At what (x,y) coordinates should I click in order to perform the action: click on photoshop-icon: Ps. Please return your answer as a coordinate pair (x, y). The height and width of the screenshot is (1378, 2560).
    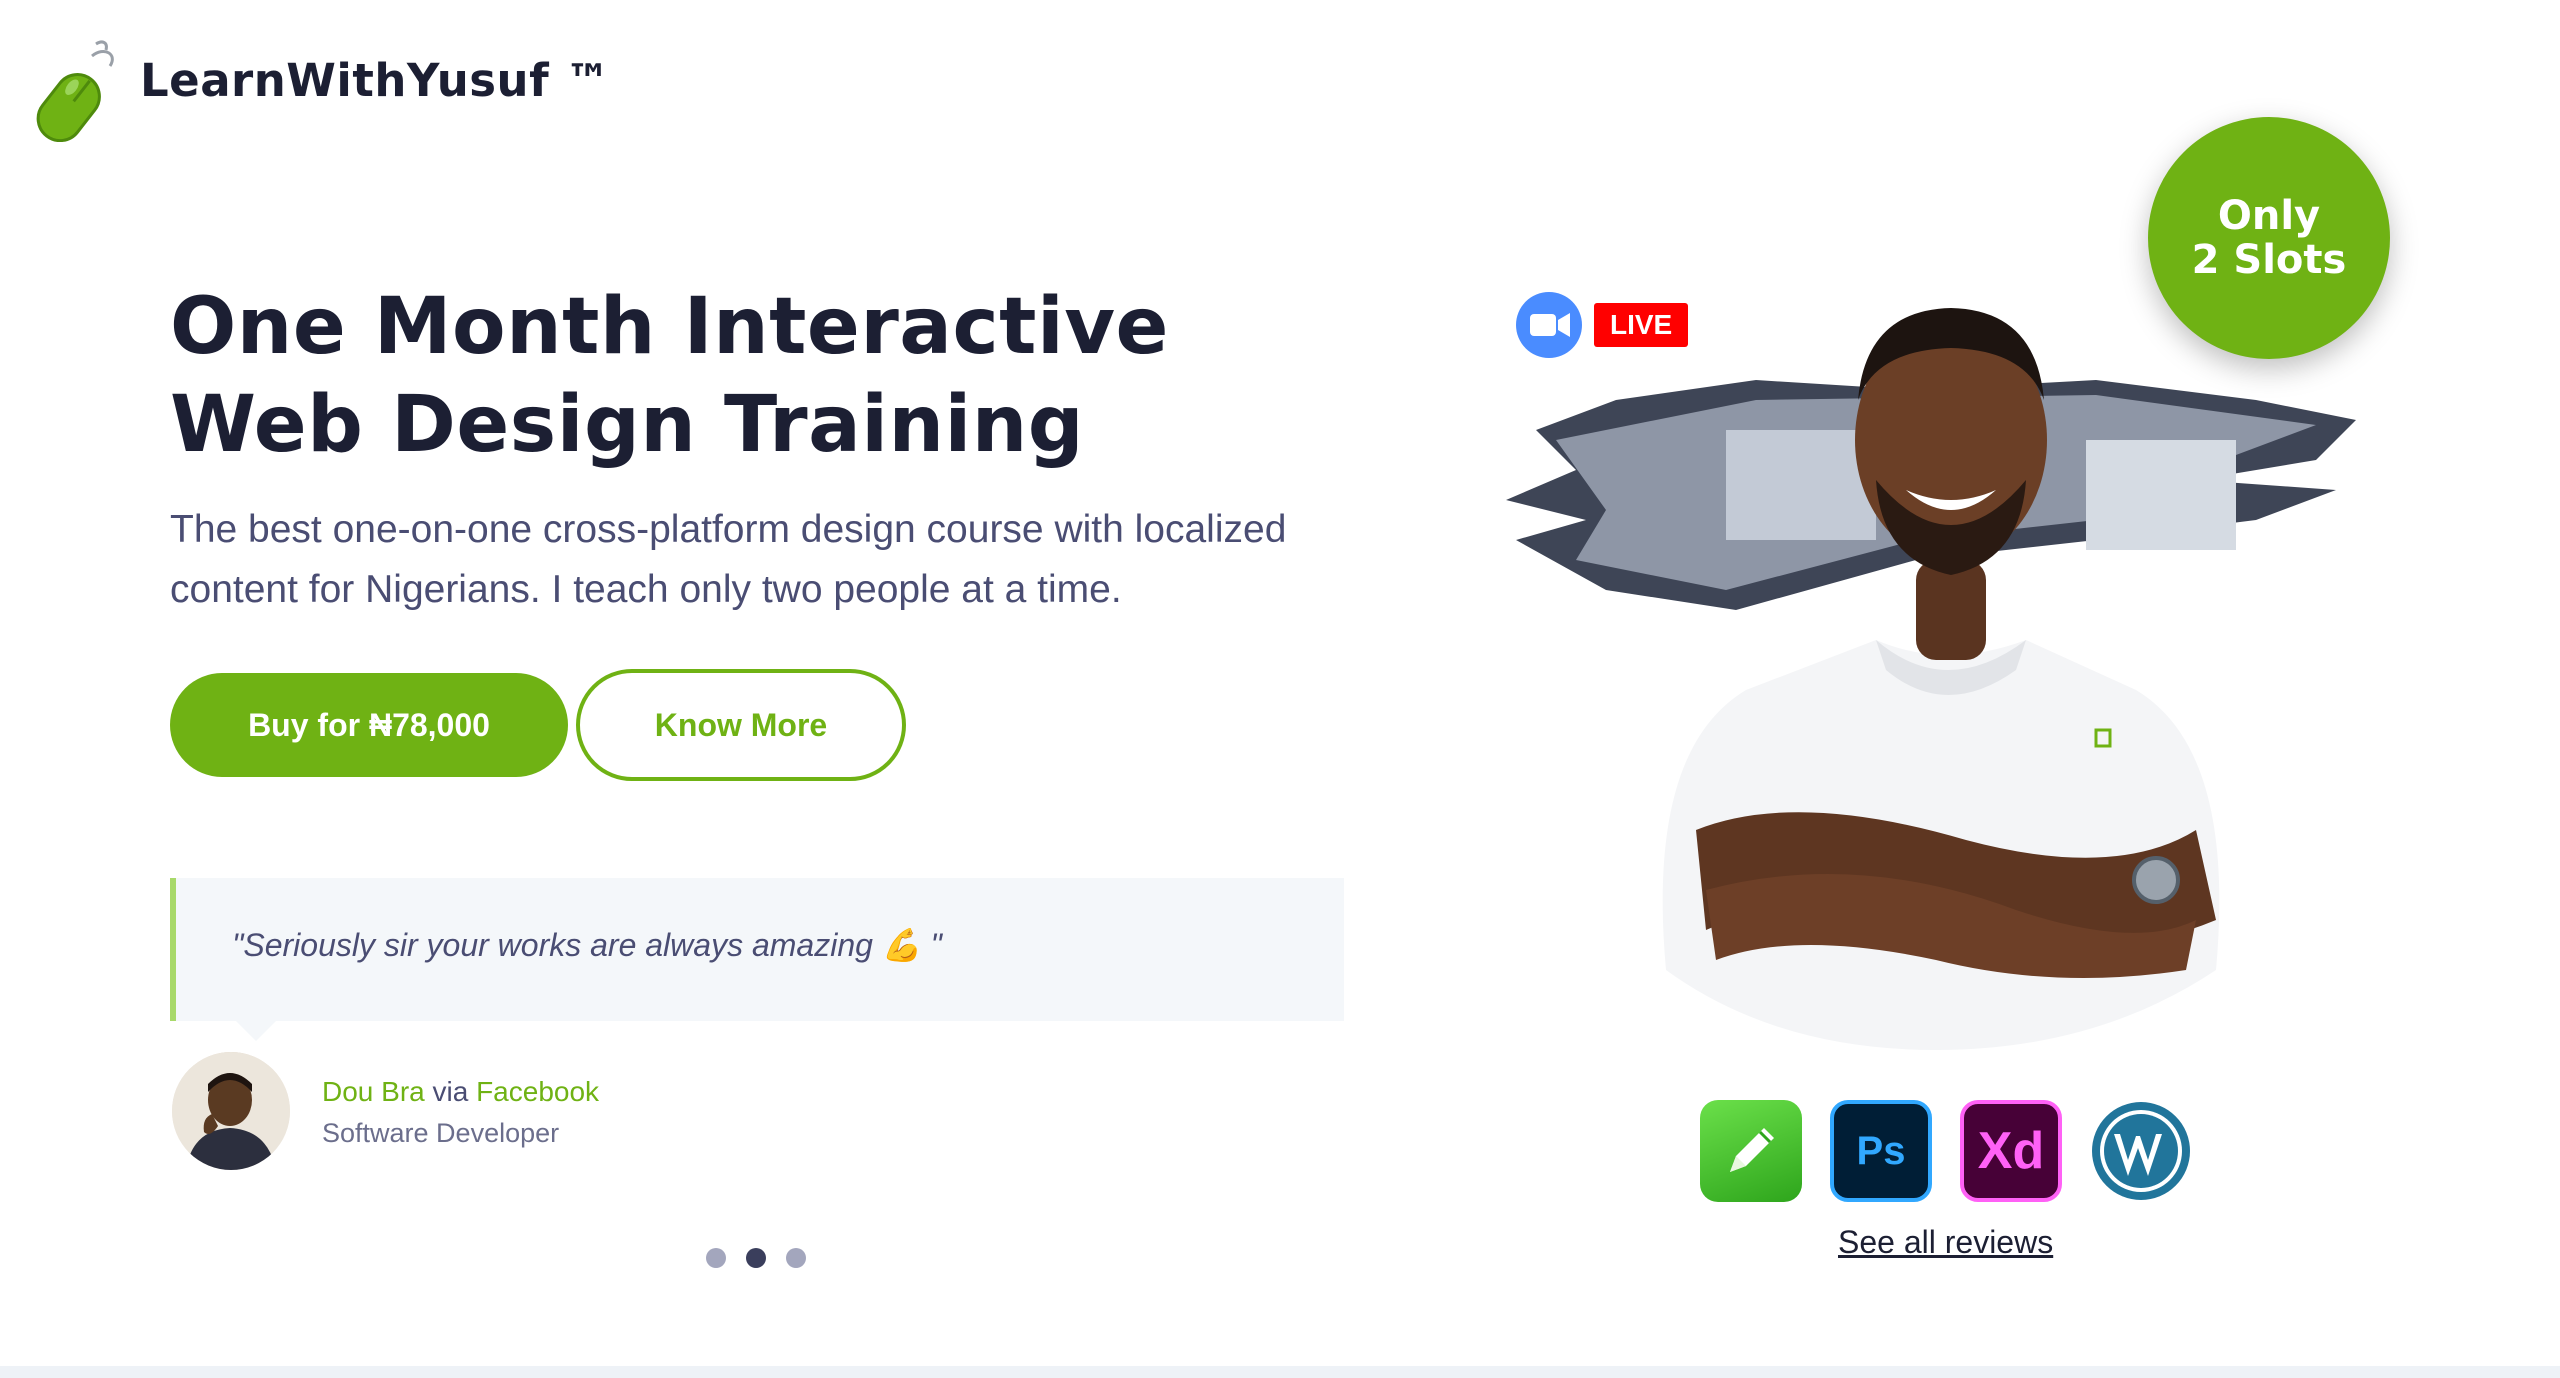
    Looking at the image, I should click on (1881, 1151).